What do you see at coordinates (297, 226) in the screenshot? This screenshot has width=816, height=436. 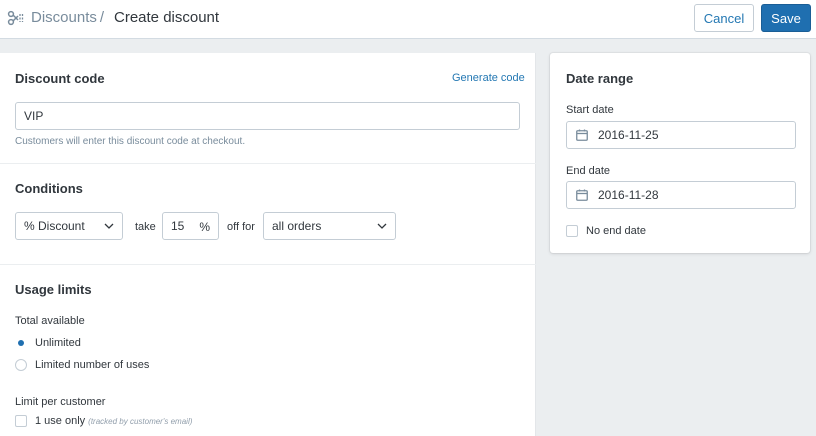 I see `applies-to-value: all orders` at bounding box center [297, 226].